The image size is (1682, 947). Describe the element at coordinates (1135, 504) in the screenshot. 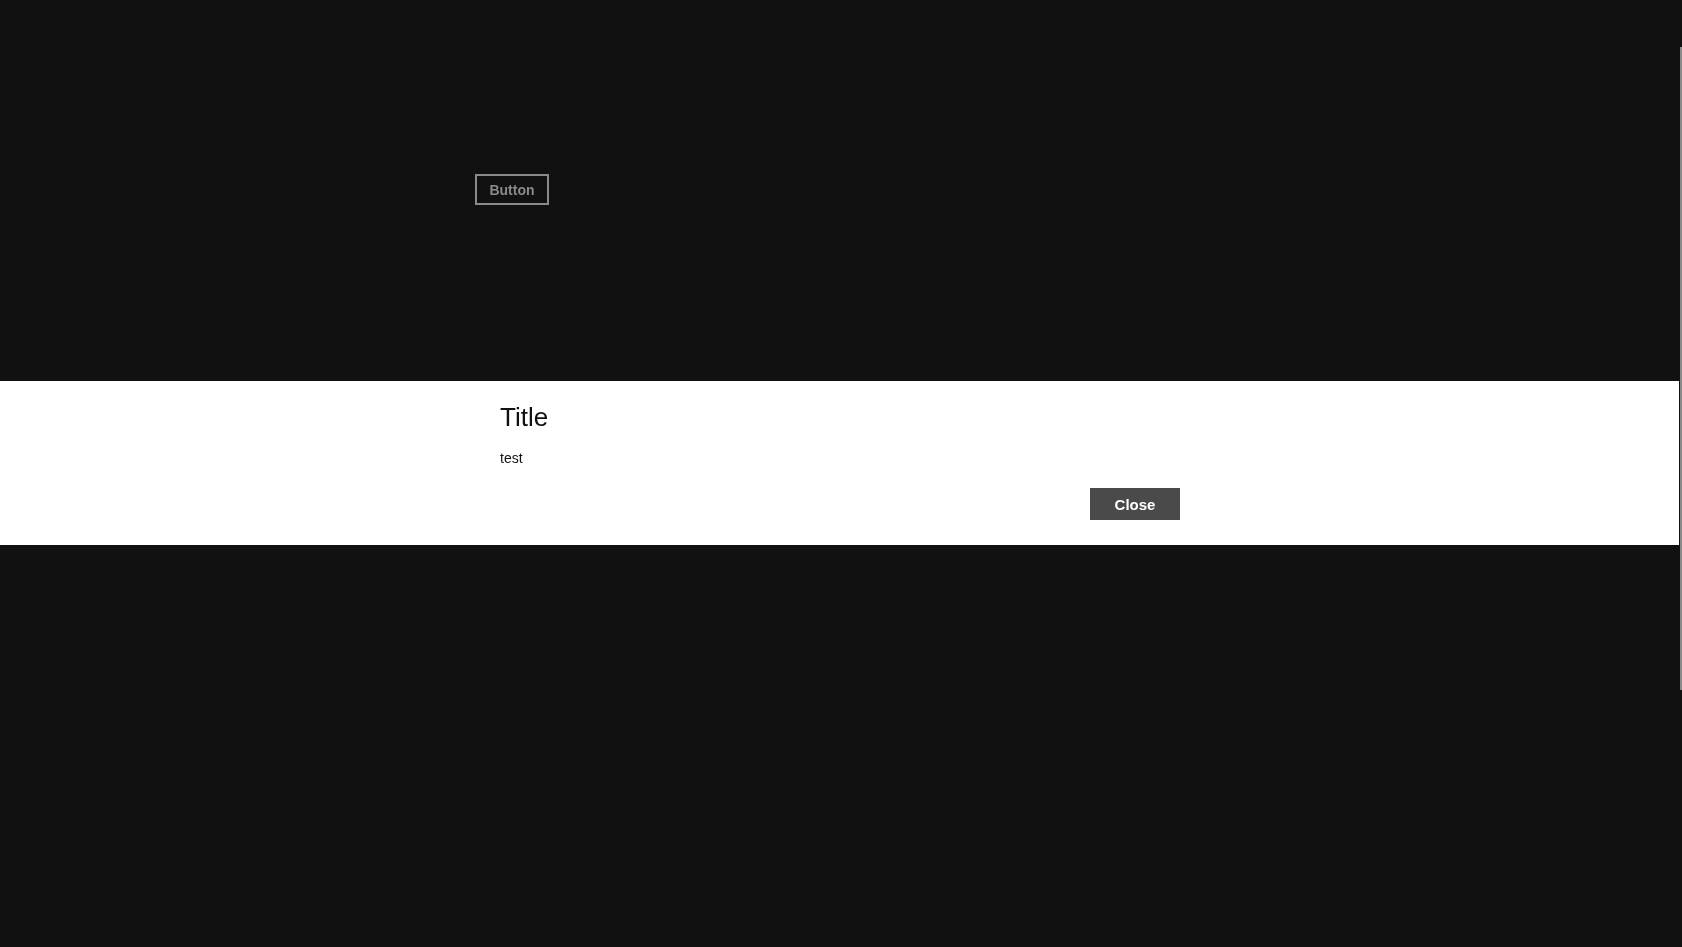

I see `close-button: Close` at that location.